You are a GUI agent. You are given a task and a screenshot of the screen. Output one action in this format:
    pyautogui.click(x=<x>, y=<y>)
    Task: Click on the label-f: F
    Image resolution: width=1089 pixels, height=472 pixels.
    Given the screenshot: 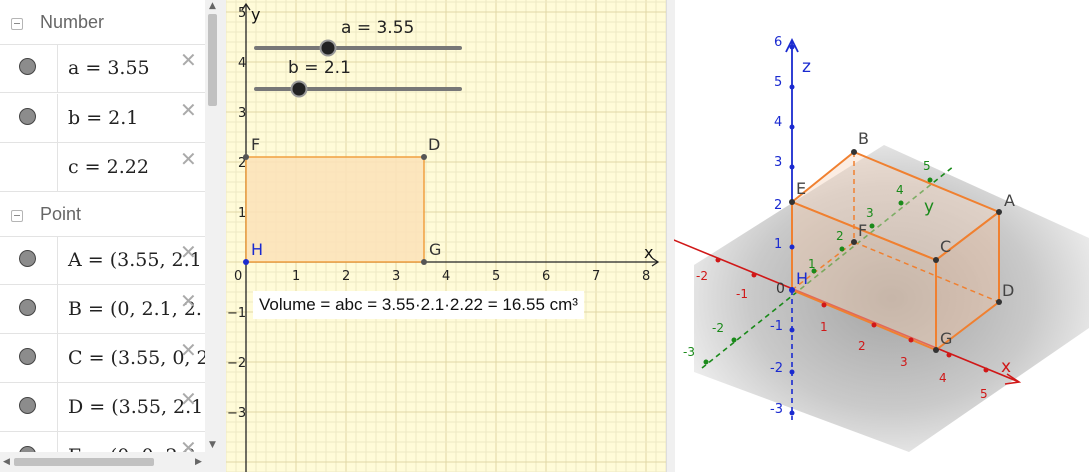 What is the action you would take?
    pyautogui.click(x=255, y=144)
    